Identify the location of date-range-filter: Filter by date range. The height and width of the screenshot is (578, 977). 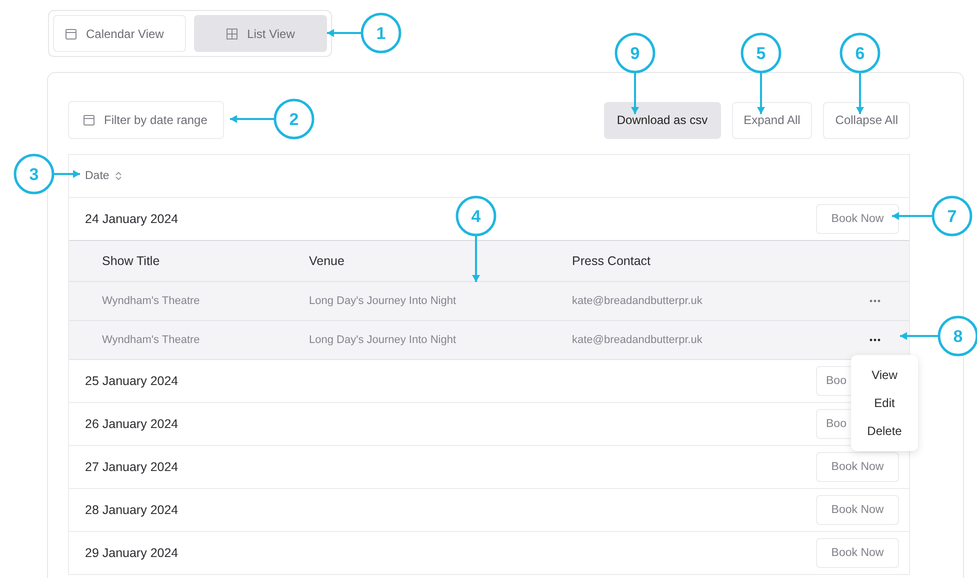
(146, 120).